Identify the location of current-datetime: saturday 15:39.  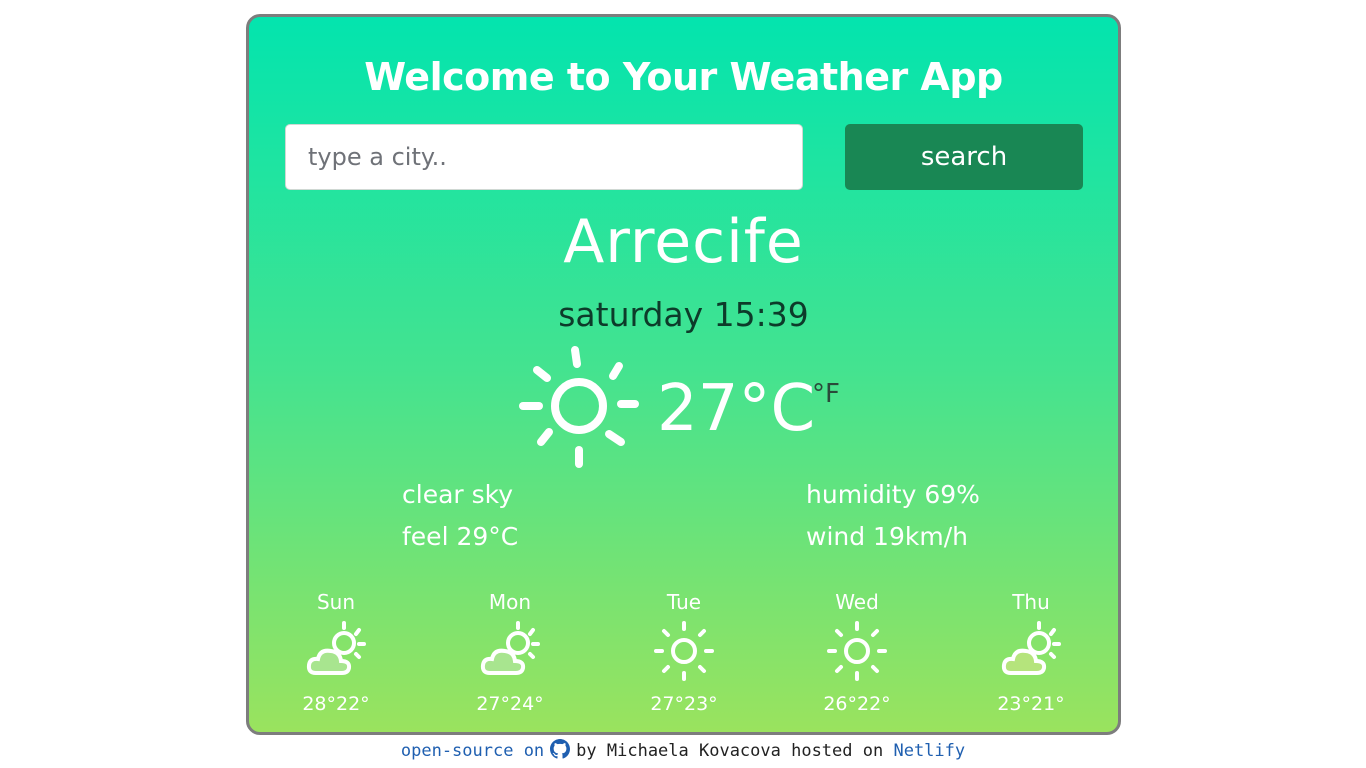
(683, 314).